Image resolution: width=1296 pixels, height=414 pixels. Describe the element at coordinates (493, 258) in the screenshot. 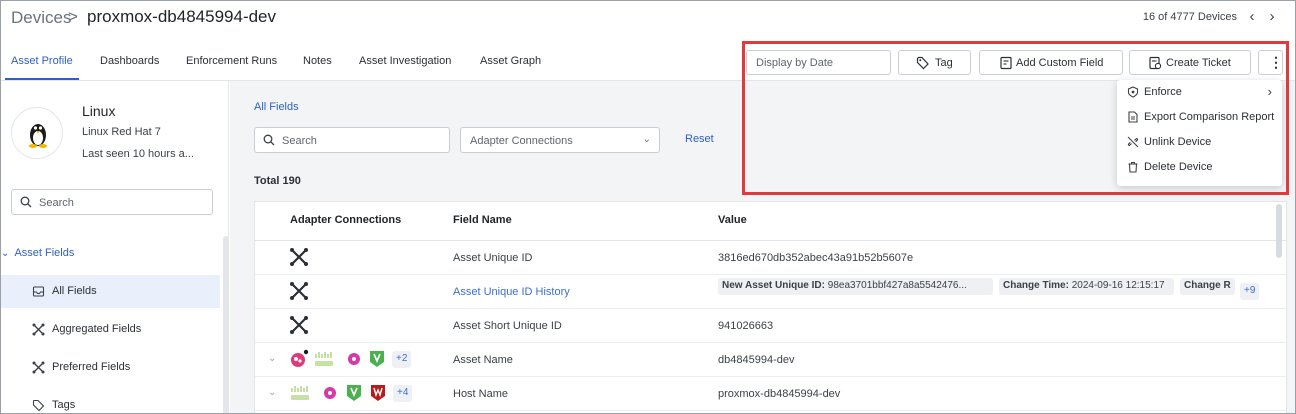

I see `field-name: Asset Unique ID` at that location.